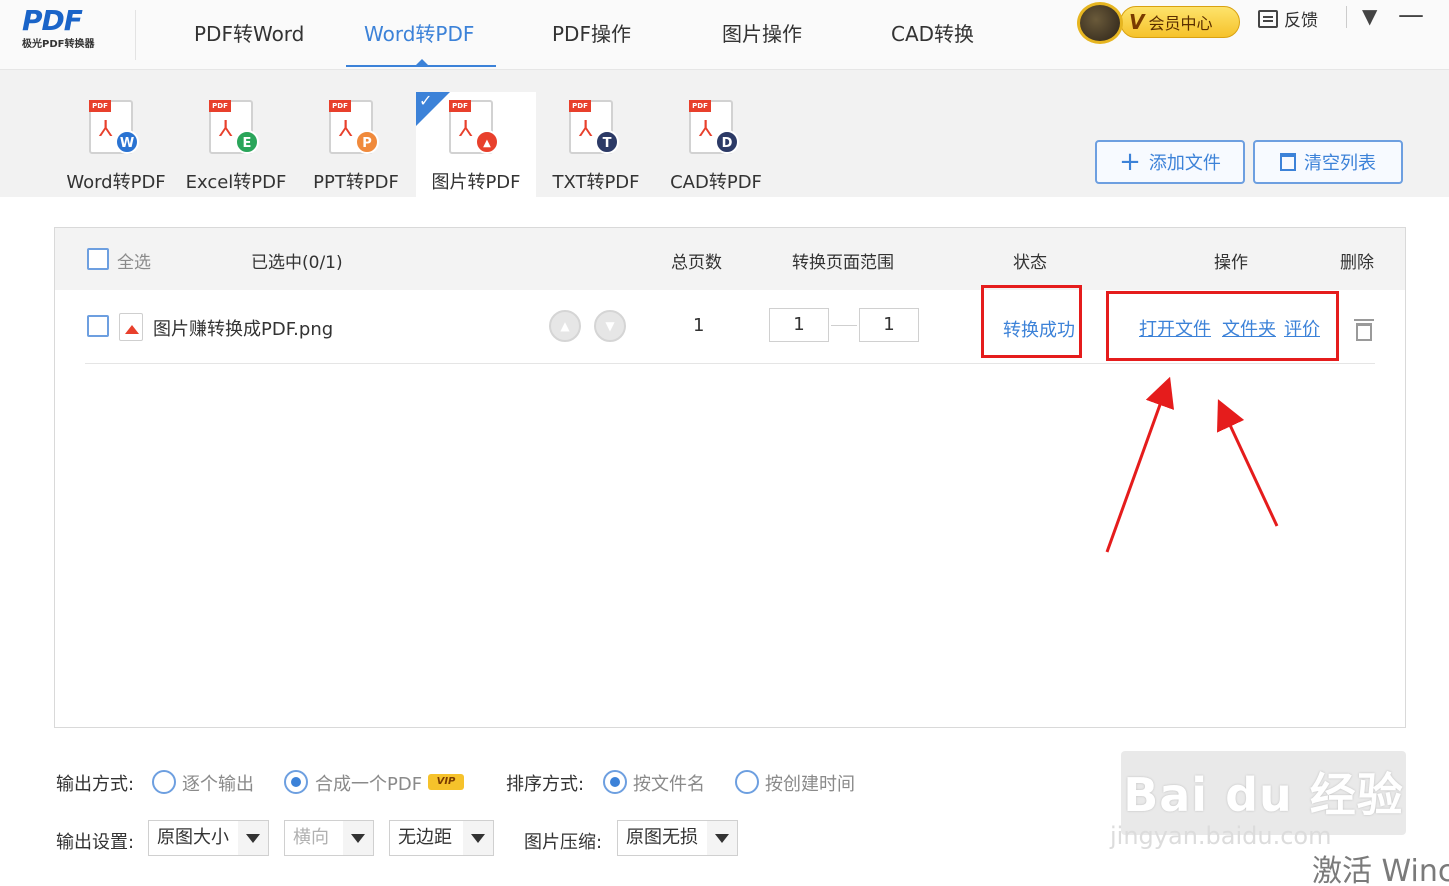 The width and height of the screenshot is (1449, 886). Describe the element at coordinates (563, 842) in the screenshot. I see `compress-label: 图片压缩:` at that location.